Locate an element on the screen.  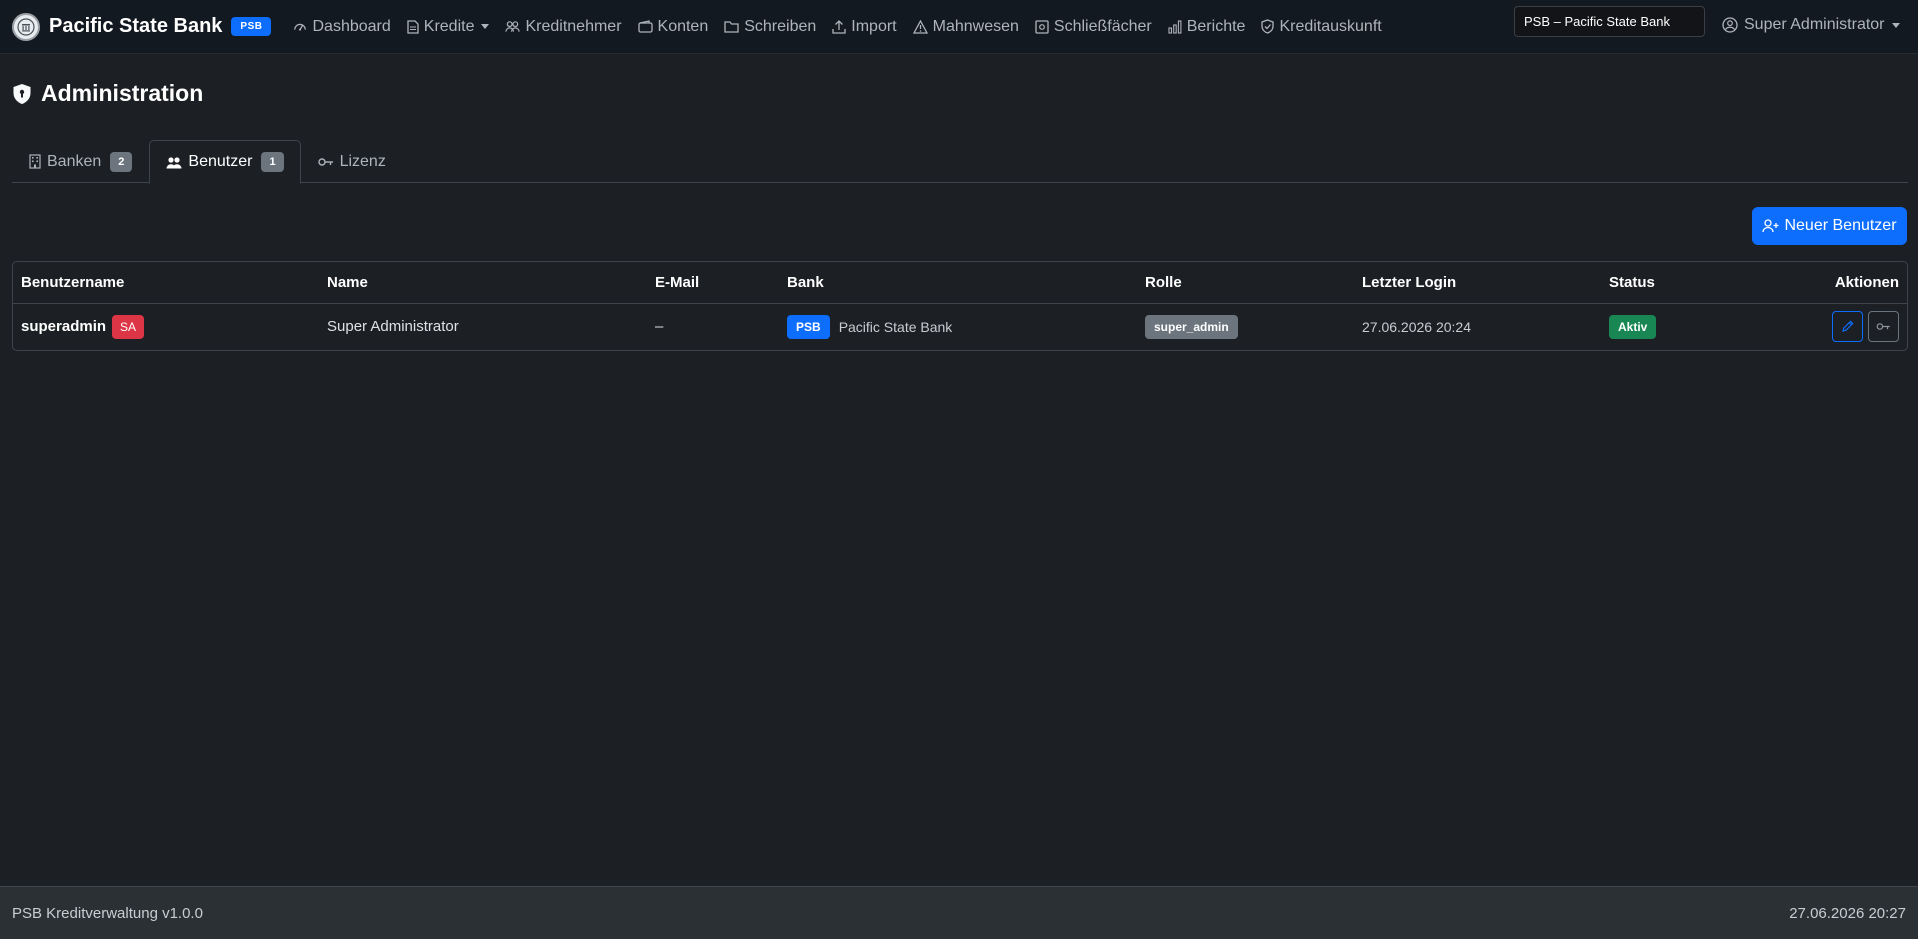
nav-item-kredite: Kredite is located at coordinates (448, 27).